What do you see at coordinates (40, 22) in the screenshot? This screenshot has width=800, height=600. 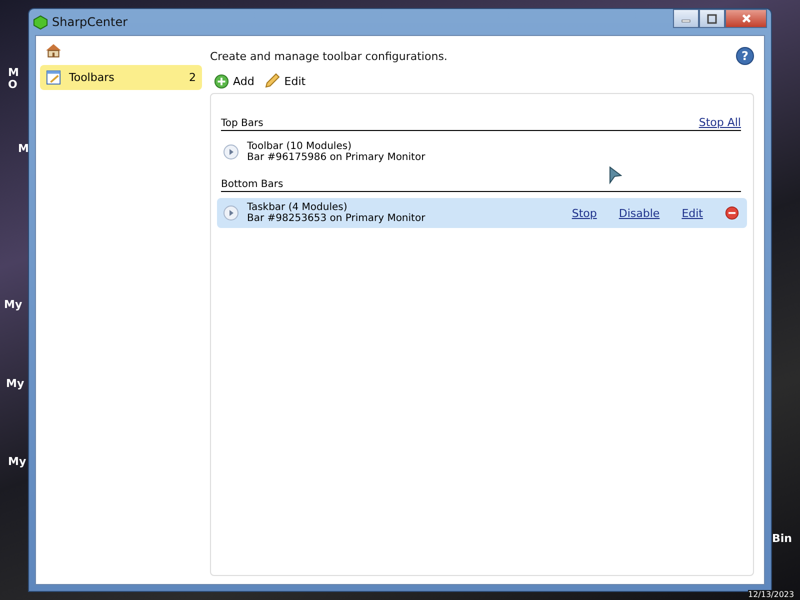 I see `cube-icon` at bounding box center [40, 22].